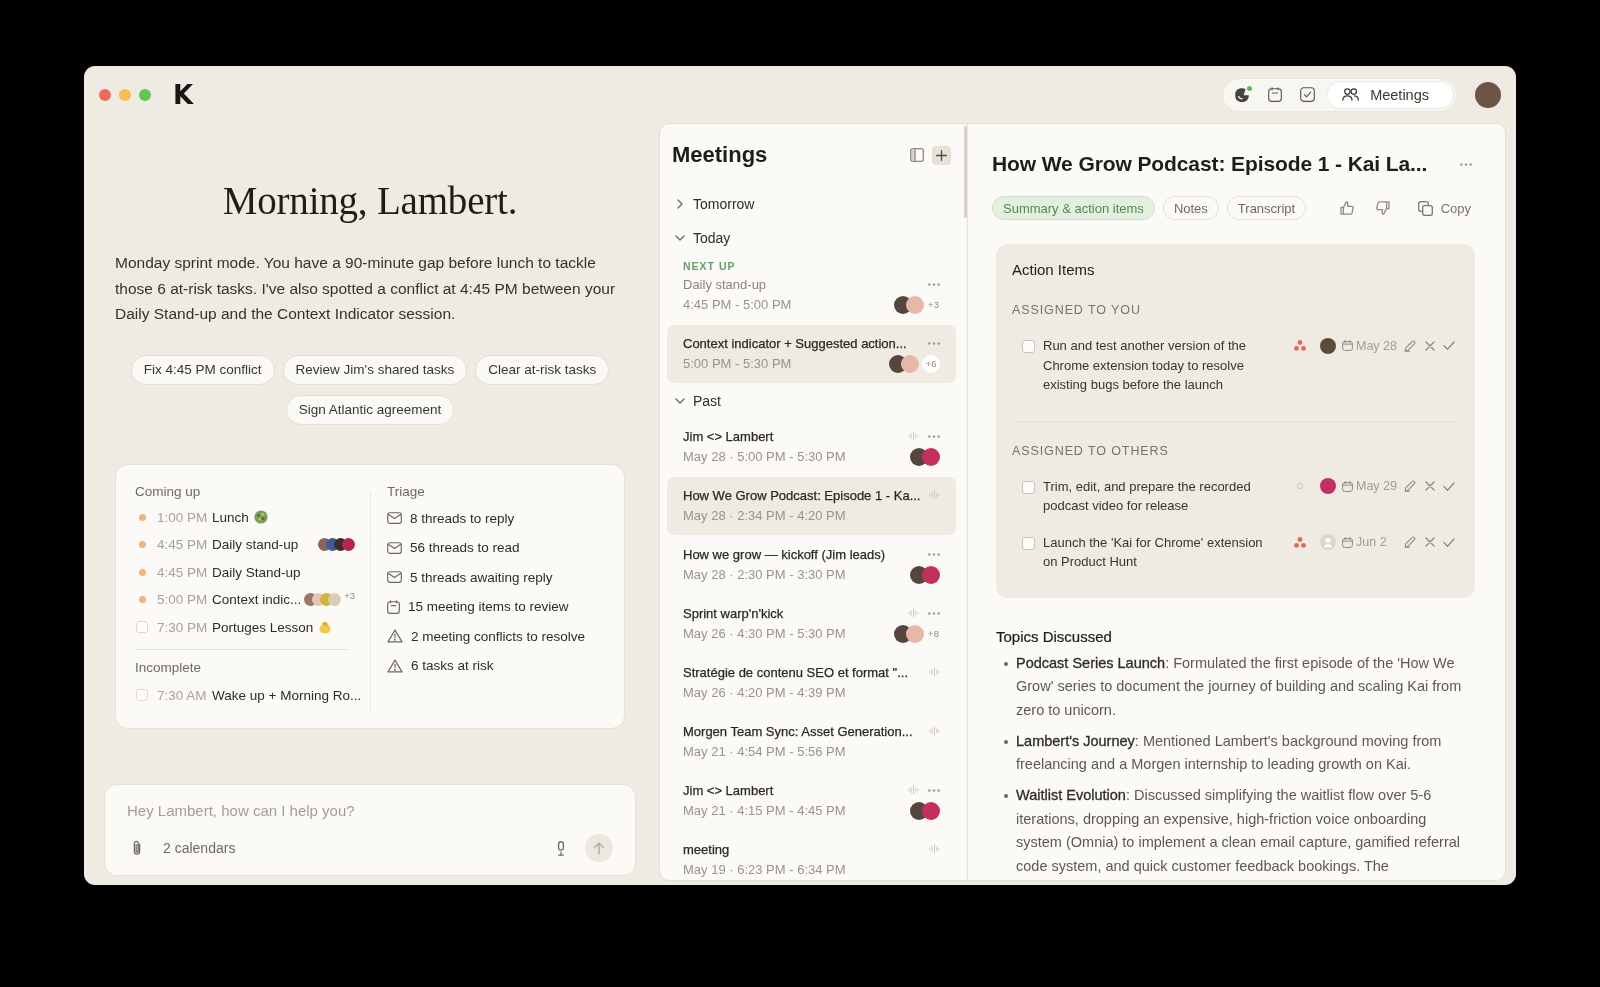 This screenshot has width=1600, height=987. What do you see at coordinates (811, 624) in the screenshot?
I see `meeting-item: Sprint warp'n'kick May 26 · 4:30 PM - 5:30 PM +8` at bounding box center [811, 624].